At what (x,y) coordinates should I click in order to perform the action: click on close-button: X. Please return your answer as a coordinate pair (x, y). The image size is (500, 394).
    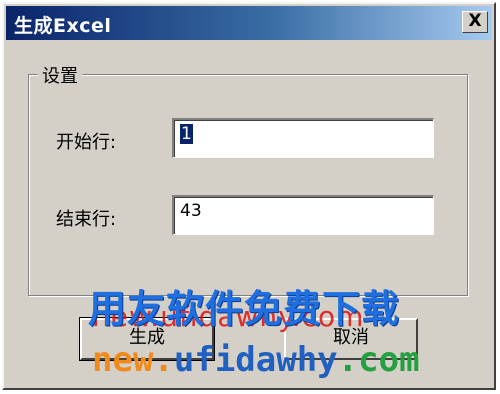
    Looking at the image, I should click on (475, 22).